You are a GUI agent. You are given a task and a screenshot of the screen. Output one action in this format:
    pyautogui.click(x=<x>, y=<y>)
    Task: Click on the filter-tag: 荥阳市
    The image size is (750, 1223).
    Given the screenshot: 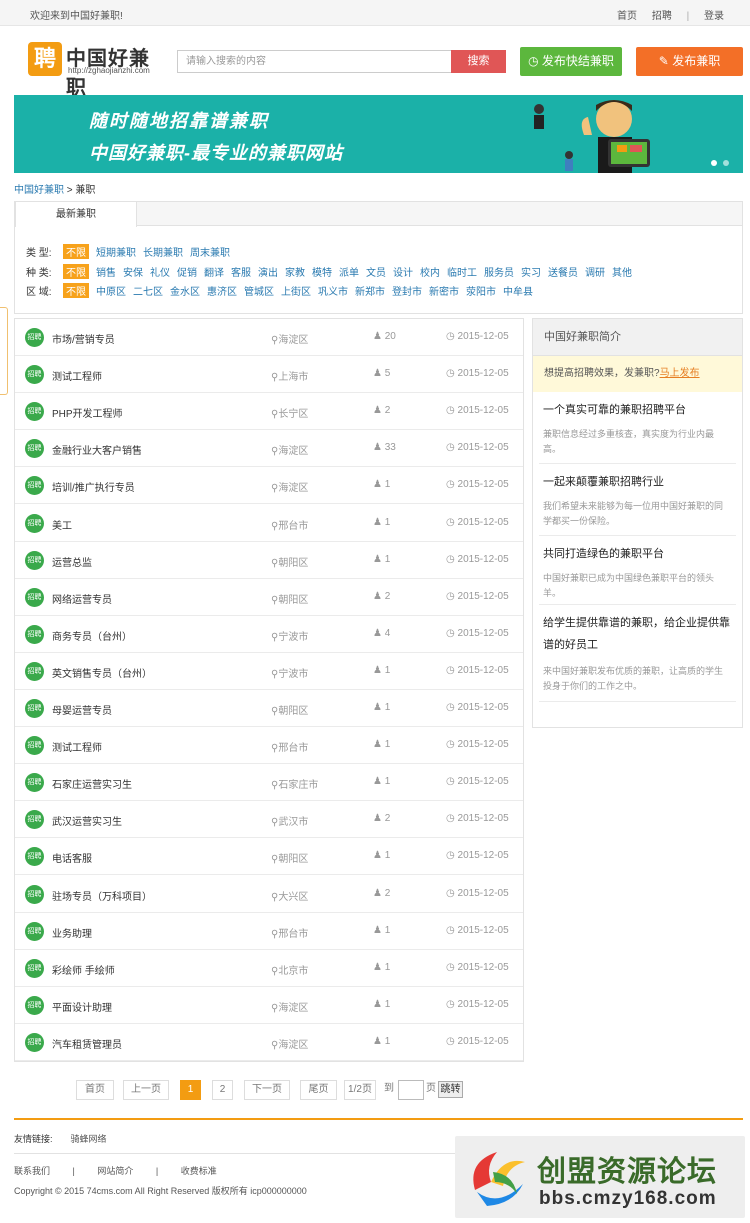 What is the action you would take?
    pyautogui.click(x=481, y=290)
    